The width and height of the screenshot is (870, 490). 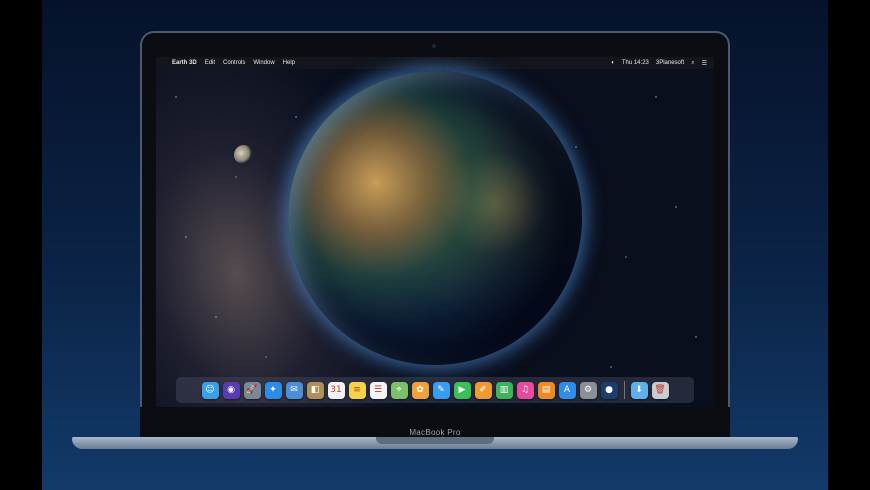 What do you see at coordinates (263, 63) in the screenshot?
I see `menu-window: Window` at bounding box center [263, 63].